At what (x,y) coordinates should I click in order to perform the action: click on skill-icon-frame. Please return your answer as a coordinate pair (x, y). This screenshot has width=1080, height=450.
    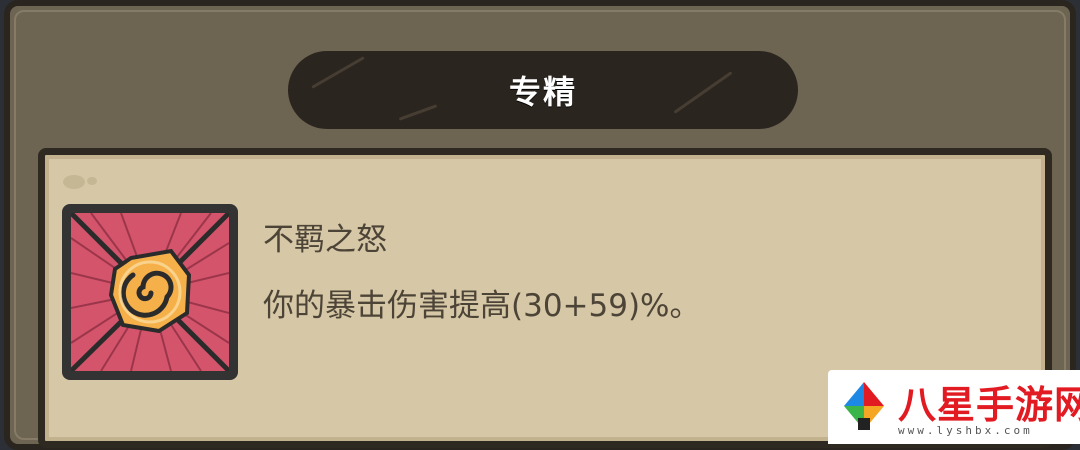
    Looking at the image, I should click on (150, 292).